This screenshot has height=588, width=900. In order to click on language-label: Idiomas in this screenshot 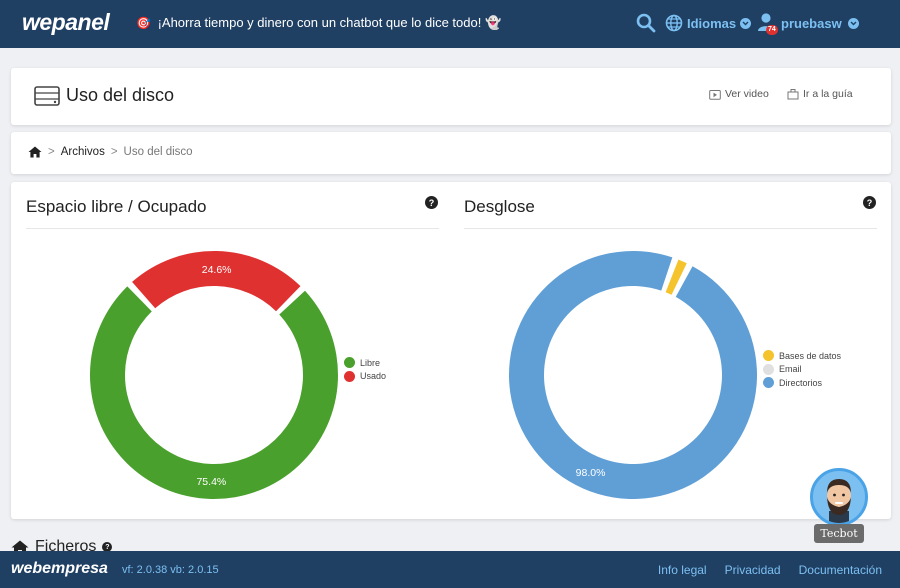, I will do `click(712, 23)`.